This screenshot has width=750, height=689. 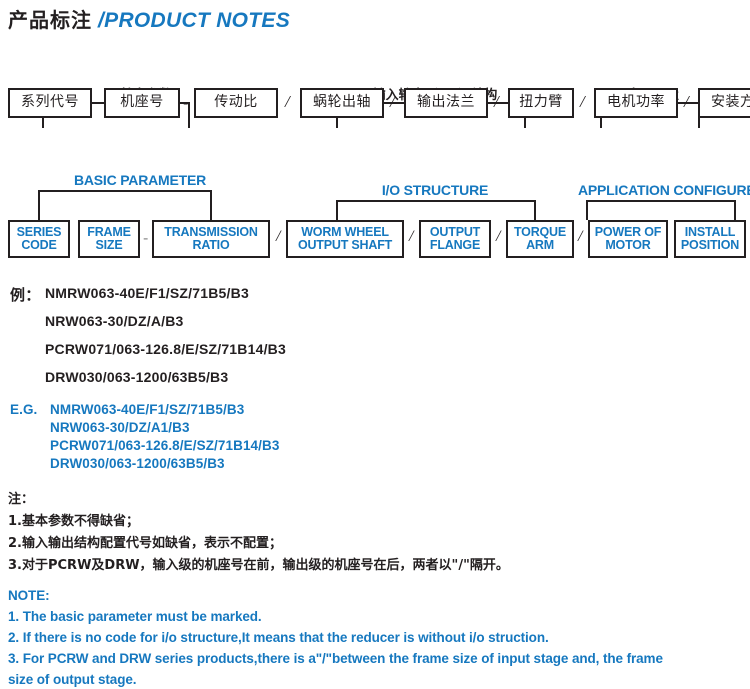 What do you see at coordinates (724, 103) in the screenshot?
I see `cn-box-install-position: 安装方式` at bounding box center [724, 103].